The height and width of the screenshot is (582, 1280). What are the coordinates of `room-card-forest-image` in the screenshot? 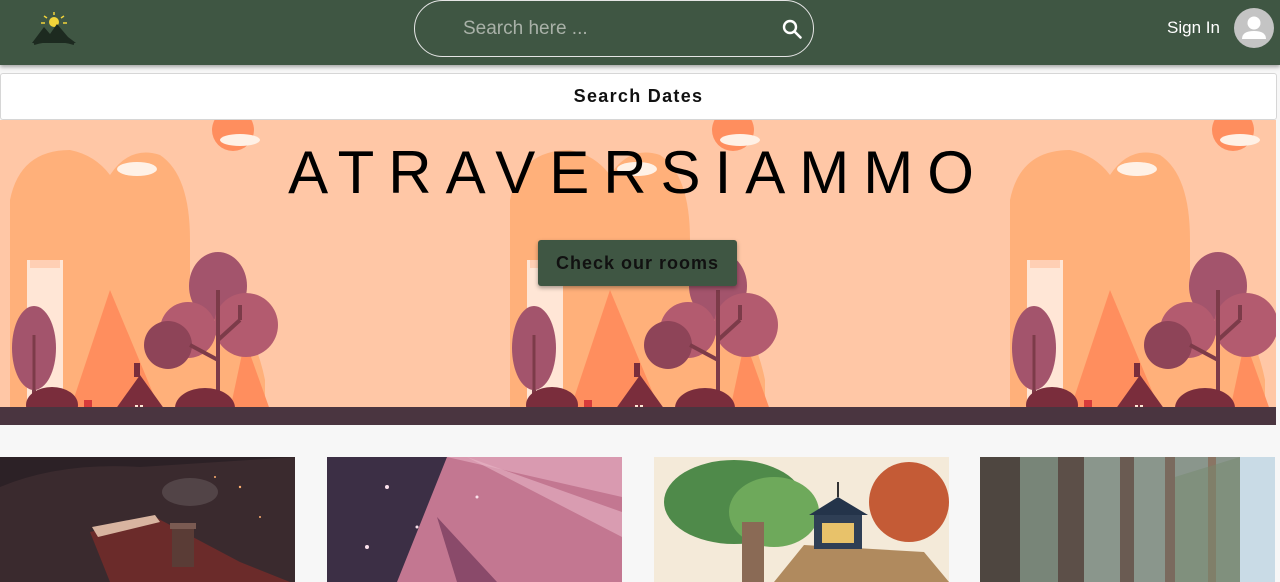 It's located at (1127, 519).